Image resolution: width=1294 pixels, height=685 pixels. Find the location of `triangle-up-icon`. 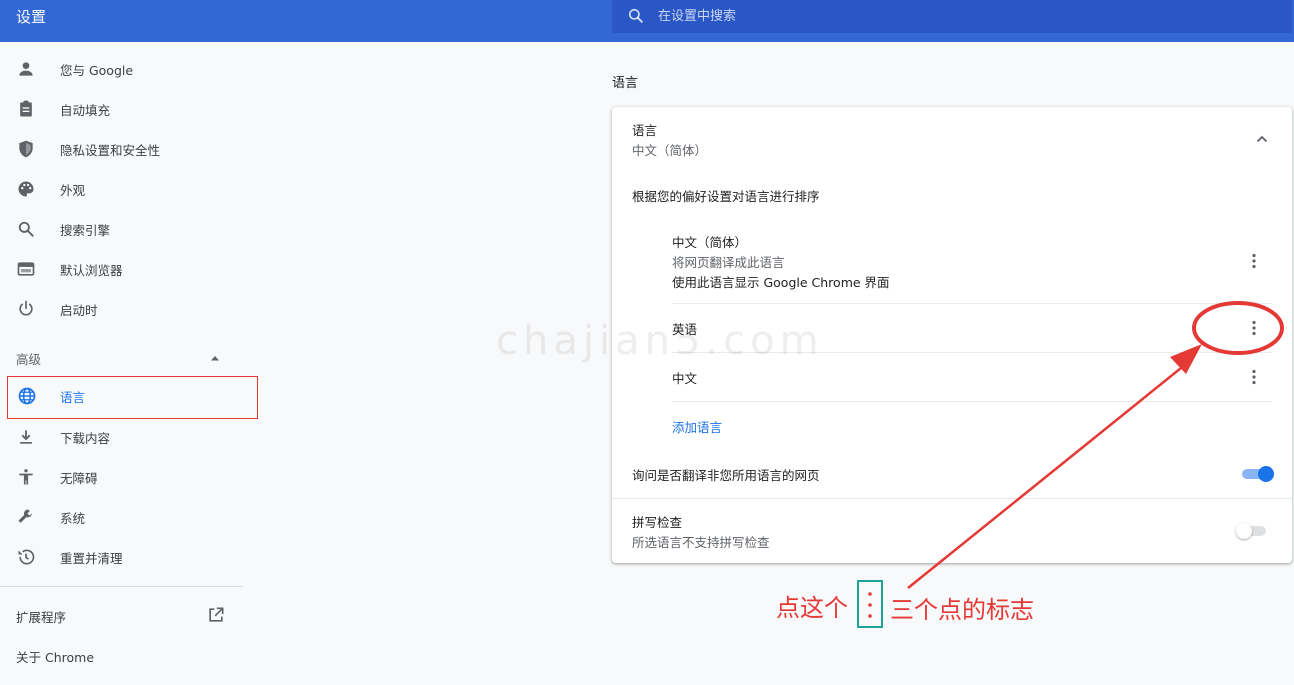

triangle-up-icon is located at coordinates (215, 358).